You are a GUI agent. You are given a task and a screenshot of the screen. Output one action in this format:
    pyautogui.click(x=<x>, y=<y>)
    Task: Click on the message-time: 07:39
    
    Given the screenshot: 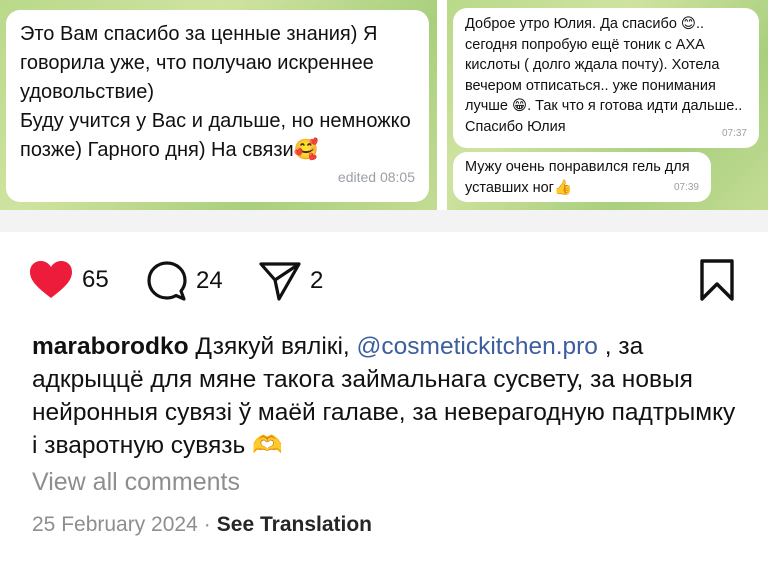 What is the action you would take?
    pyautogui.click(x=686, y=187)
    